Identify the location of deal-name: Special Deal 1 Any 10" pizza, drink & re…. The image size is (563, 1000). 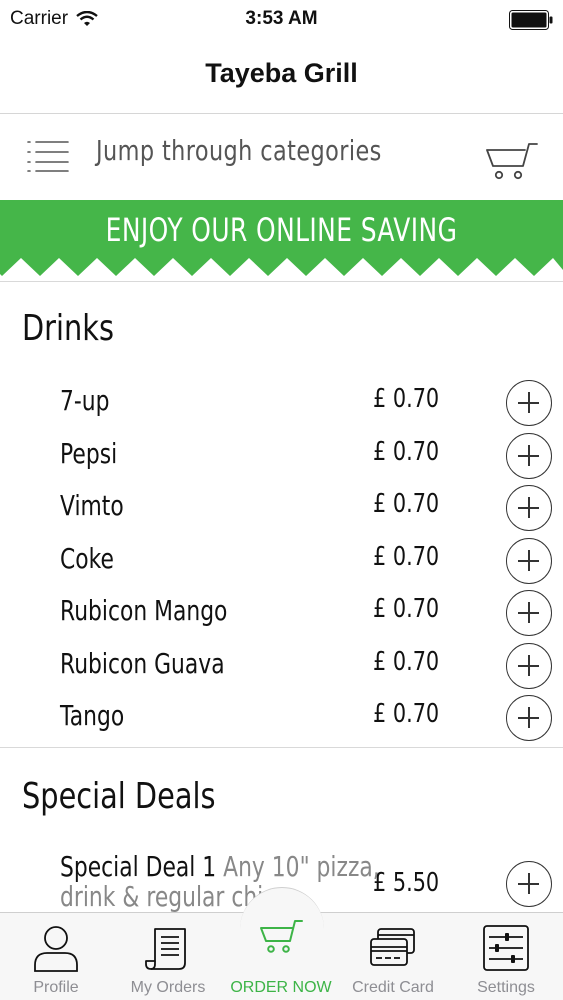
(224, 882).